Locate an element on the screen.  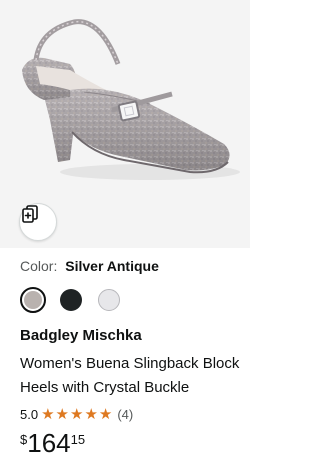
swatch-white is located at coordinates (109, 300).